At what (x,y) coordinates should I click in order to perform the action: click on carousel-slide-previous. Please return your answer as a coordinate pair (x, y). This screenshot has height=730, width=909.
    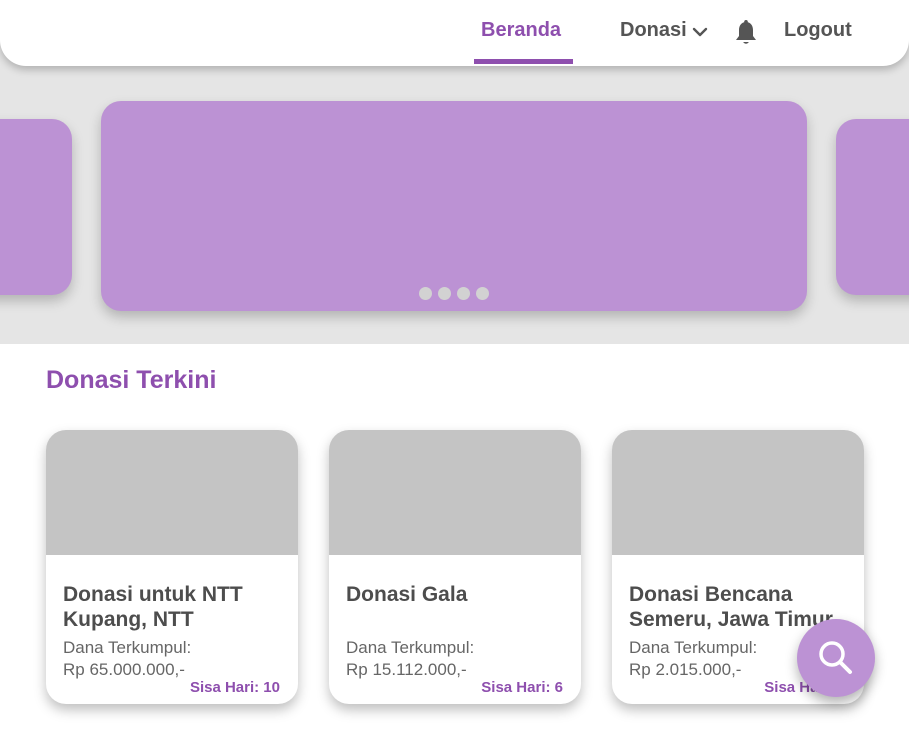
    Looking at the image, I should click on (36, 207).